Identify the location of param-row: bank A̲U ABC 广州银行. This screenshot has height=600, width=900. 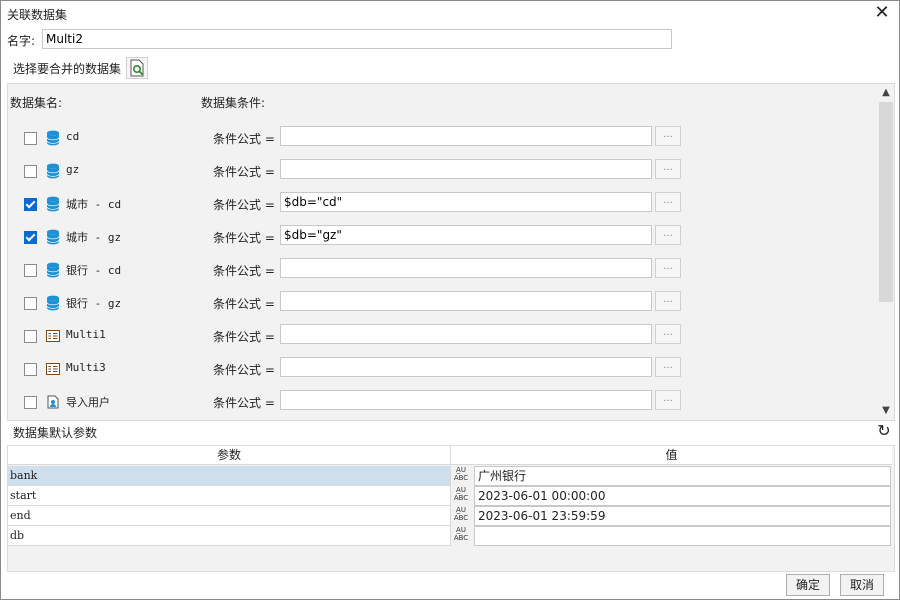
(451, 476).